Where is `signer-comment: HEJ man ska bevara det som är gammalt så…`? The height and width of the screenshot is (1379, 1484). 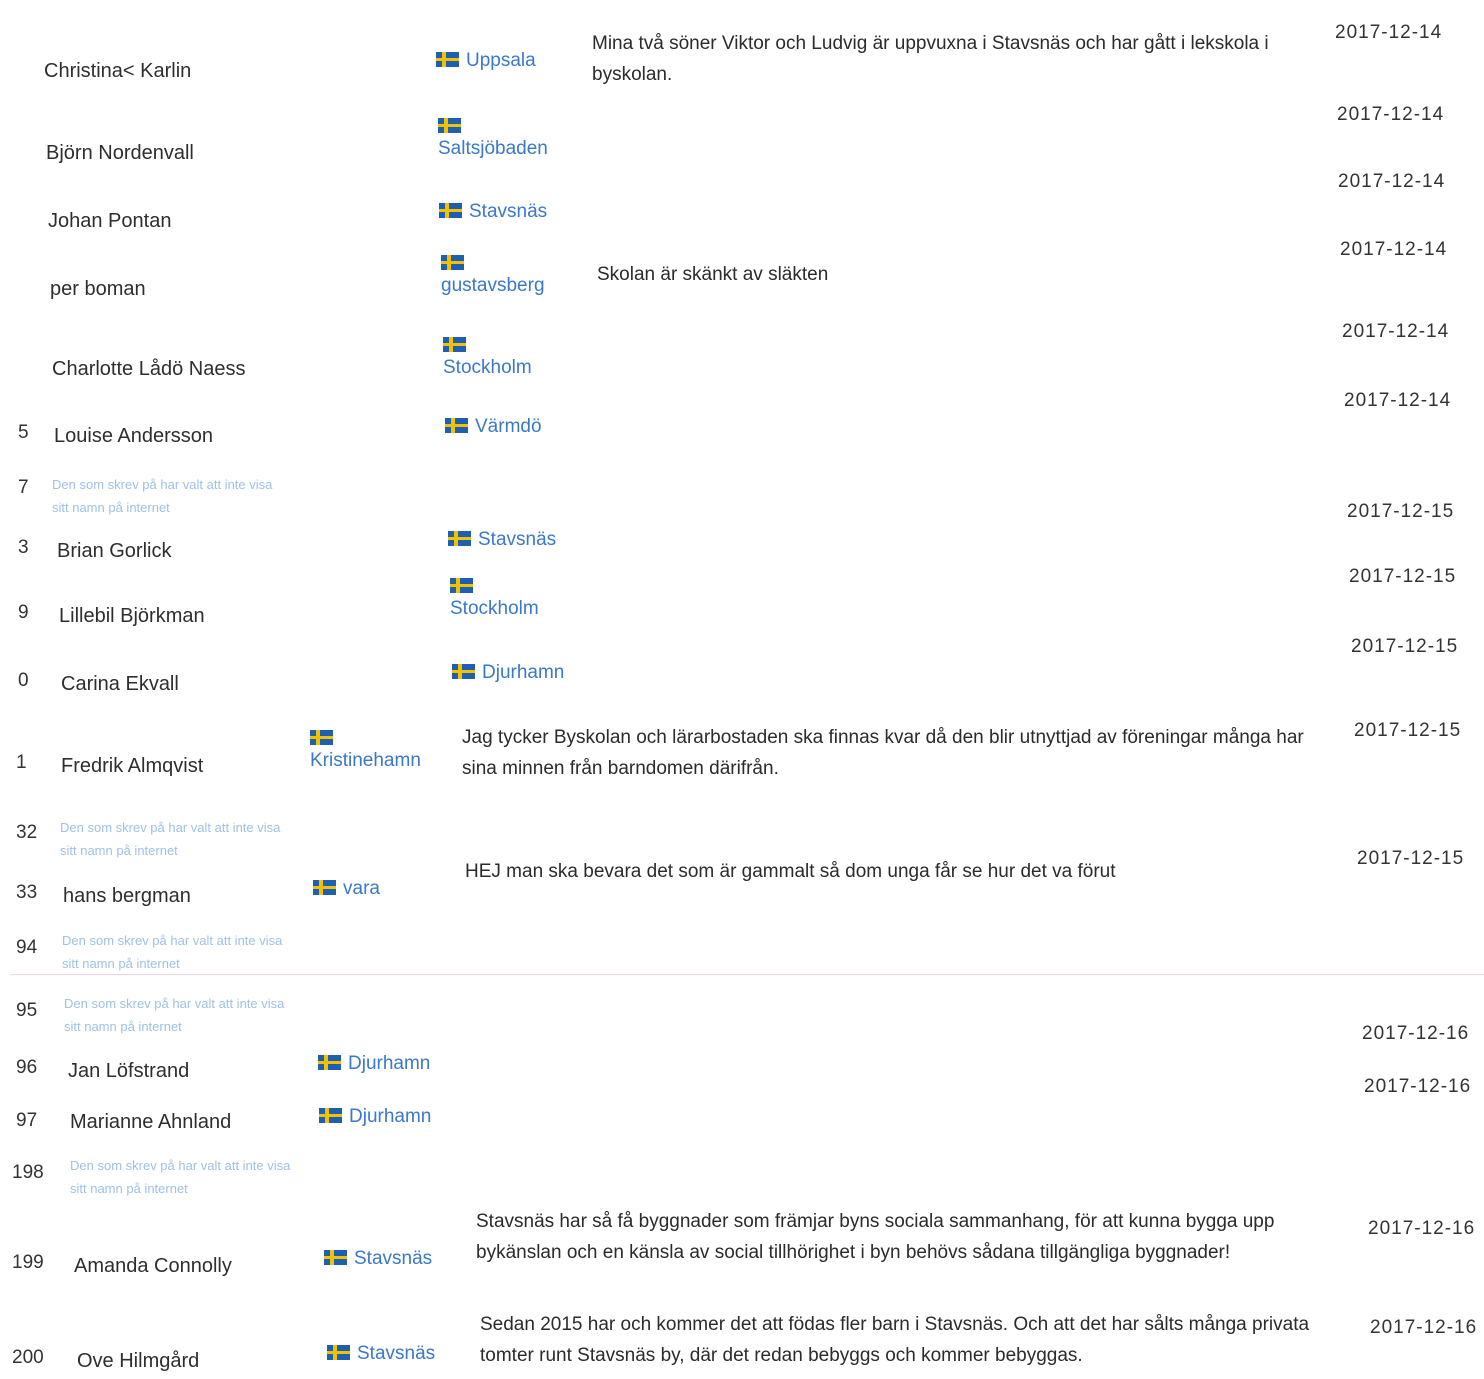 signer-comment: HEJ man ska bevara det som är gammalt så… is located at coordinates (790, 871).